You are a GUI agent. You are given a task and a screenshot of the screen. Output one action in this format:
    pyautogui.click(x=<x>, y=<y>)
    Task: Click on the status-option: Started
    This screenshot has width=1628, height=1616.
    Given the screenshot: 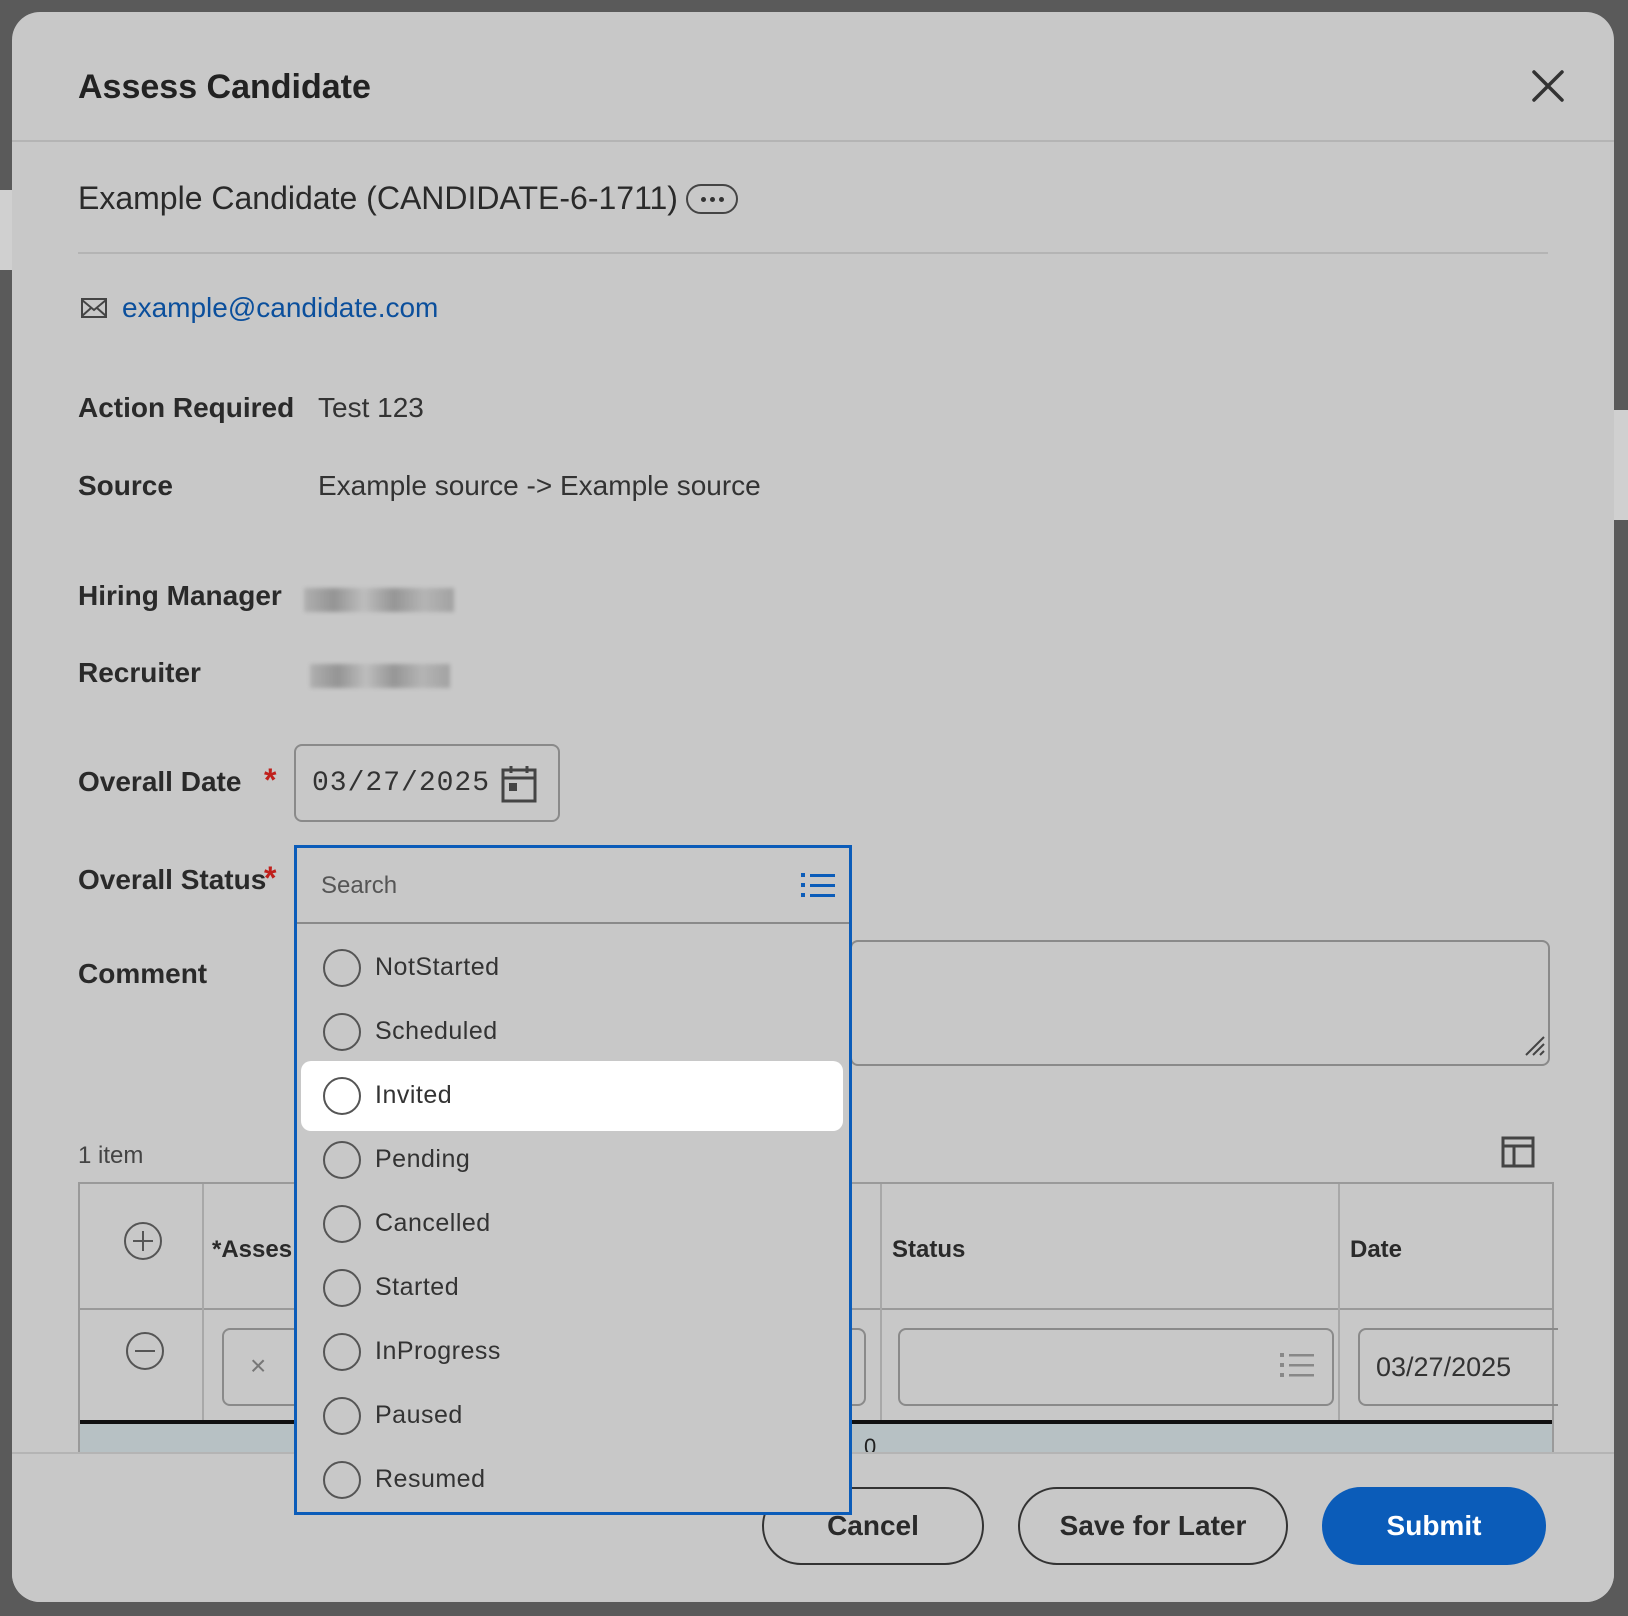 What is the action you would take?
    pyautogui.click(x=572, y=1288)
    